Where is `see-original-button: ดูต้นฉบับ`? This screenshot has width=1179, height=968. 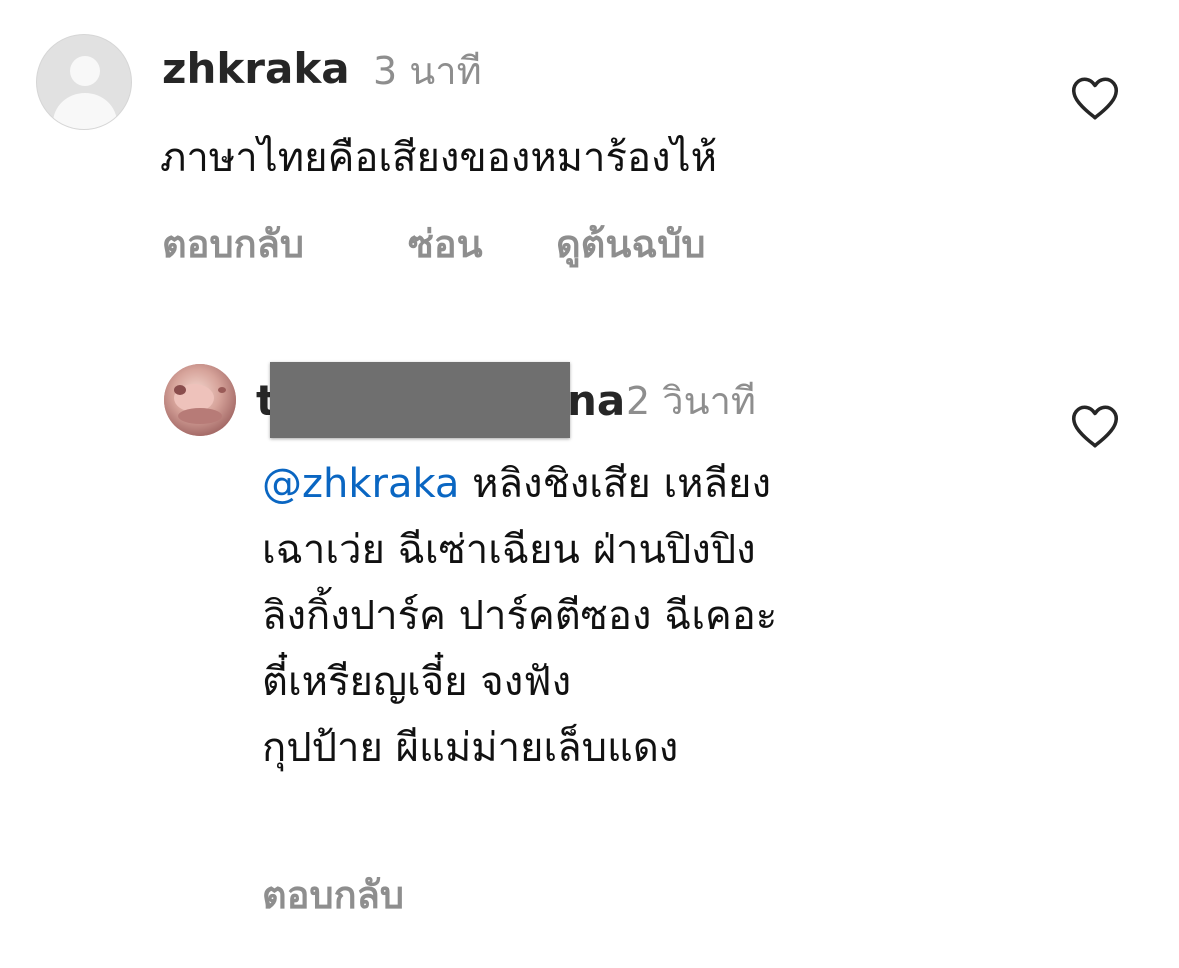 see-original-button: ดูต้นฉบับ is located at coordinates (630, 244).